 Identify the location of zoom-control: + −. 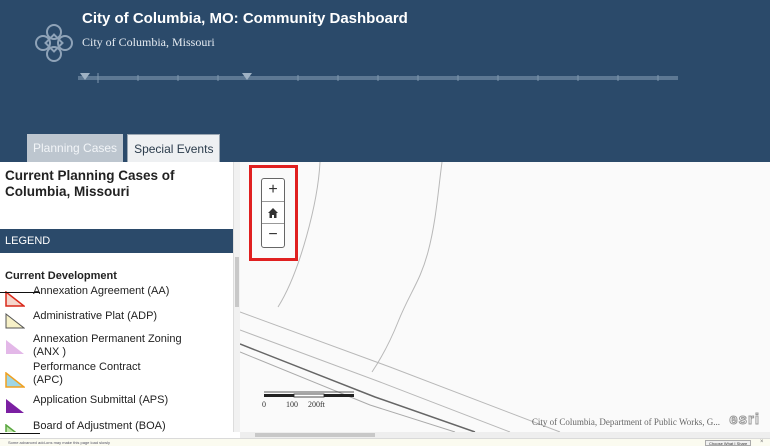
(273, 213).